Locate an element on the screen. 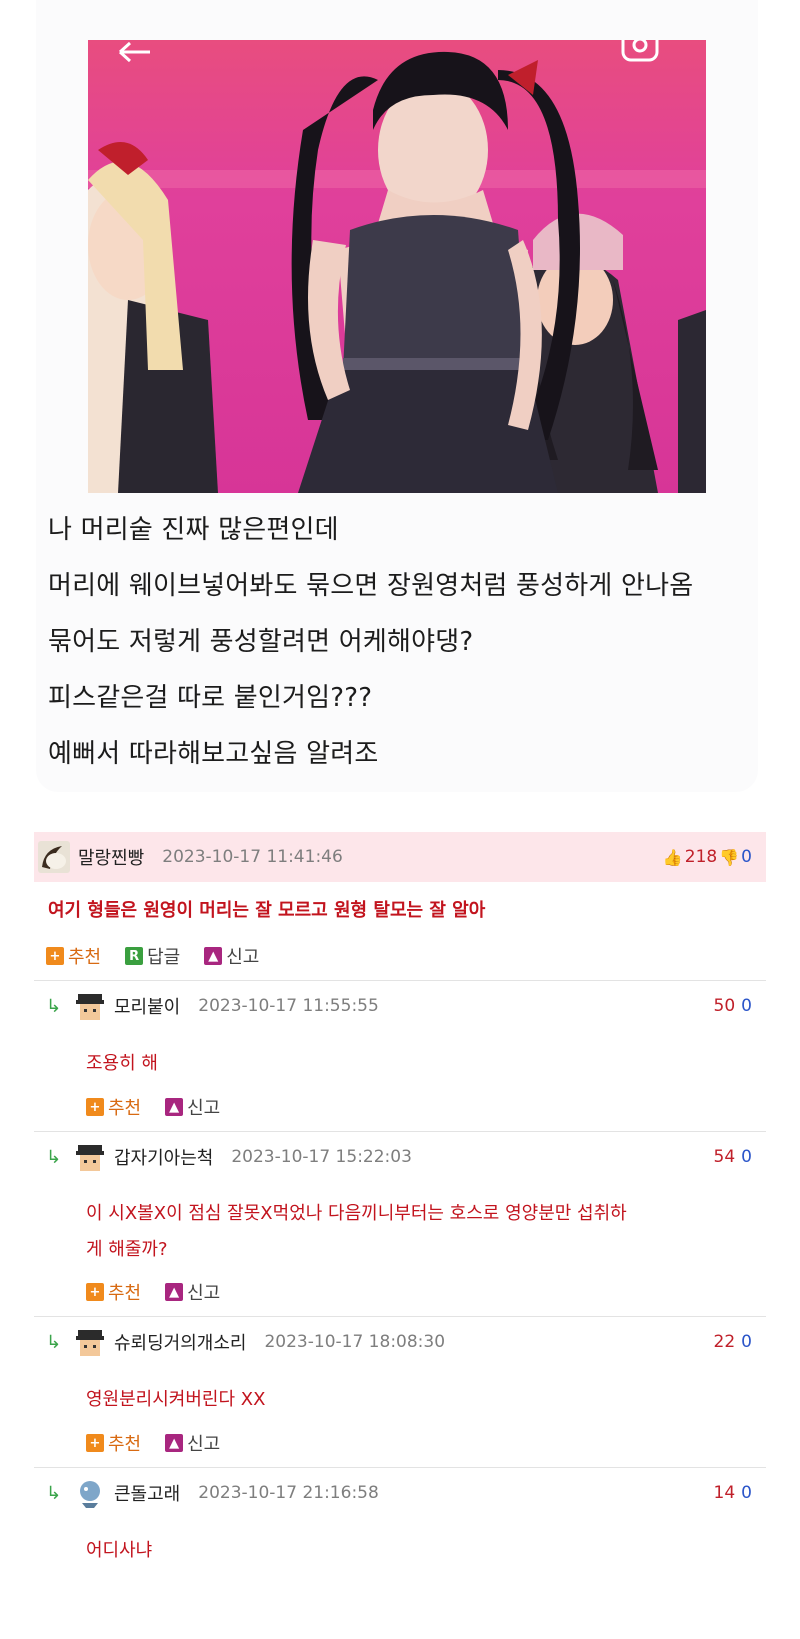 Image resolution: width=800 pixels, height=1639 pixels. vote-counts: 👍 218 👎 0 is located at coordinates (706, 857).